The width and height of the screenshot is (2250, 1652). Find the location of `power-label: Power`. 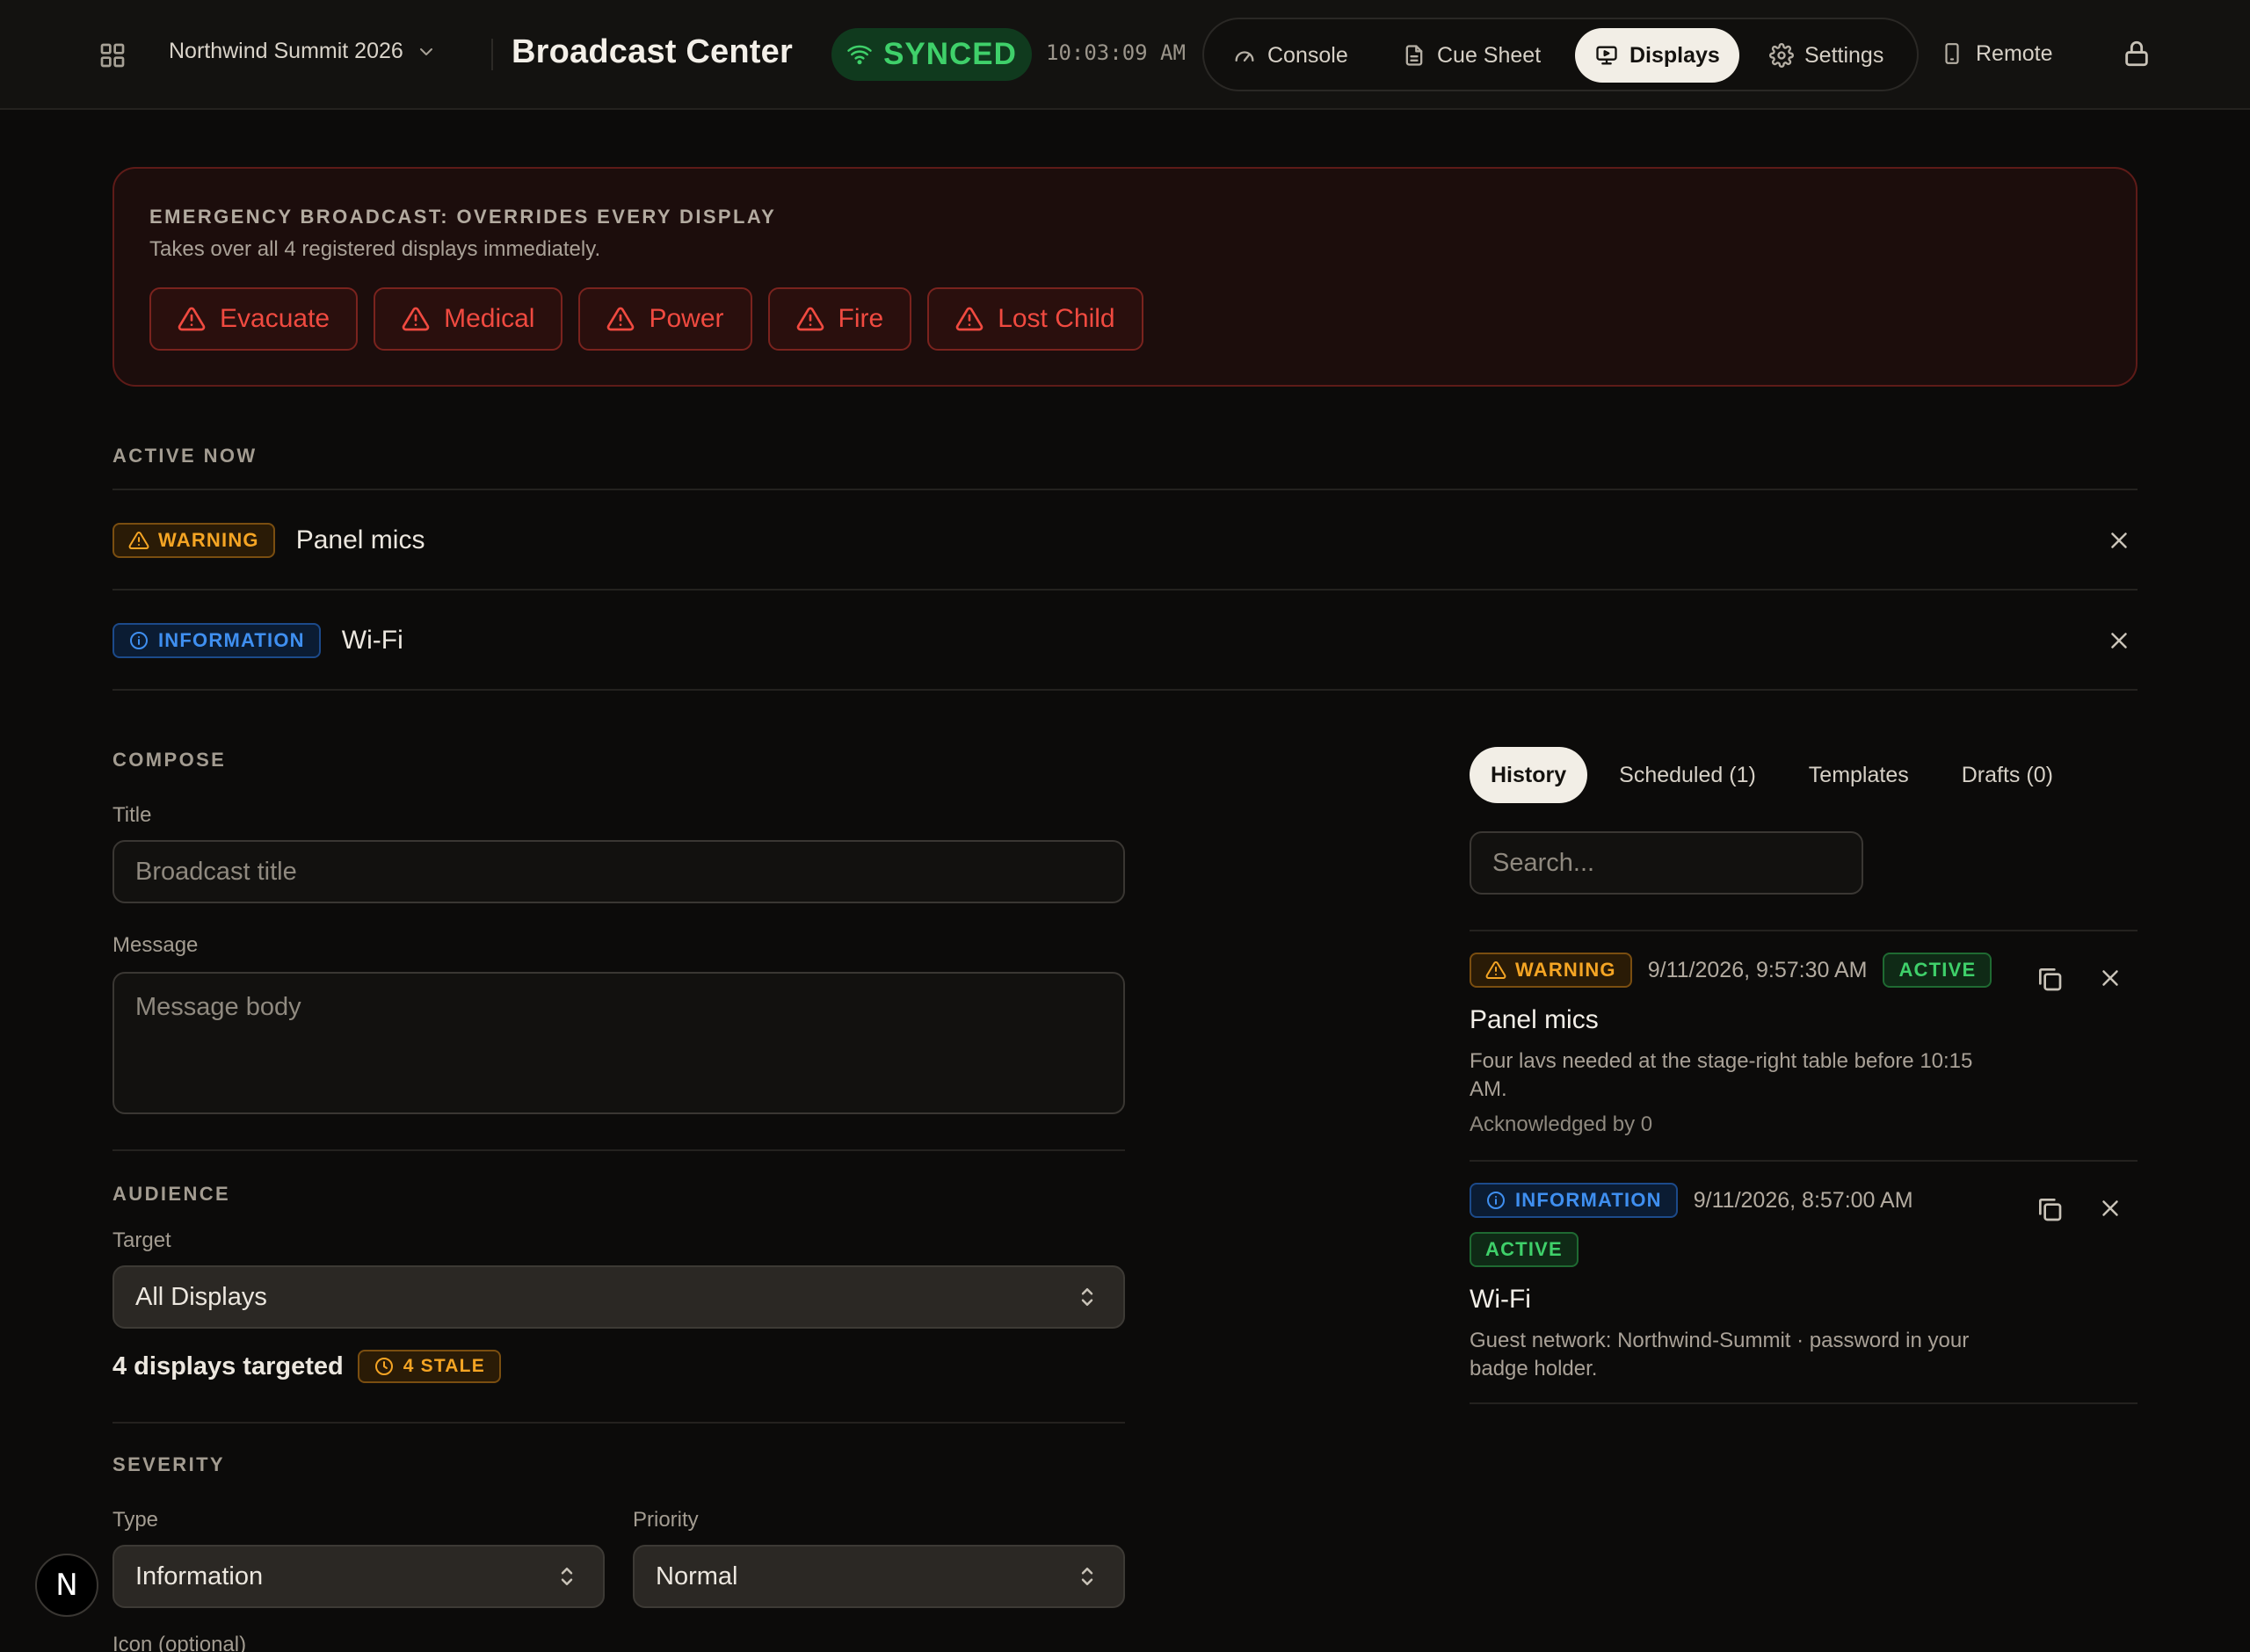

power-label: Power is located at coordinates (686, 318).